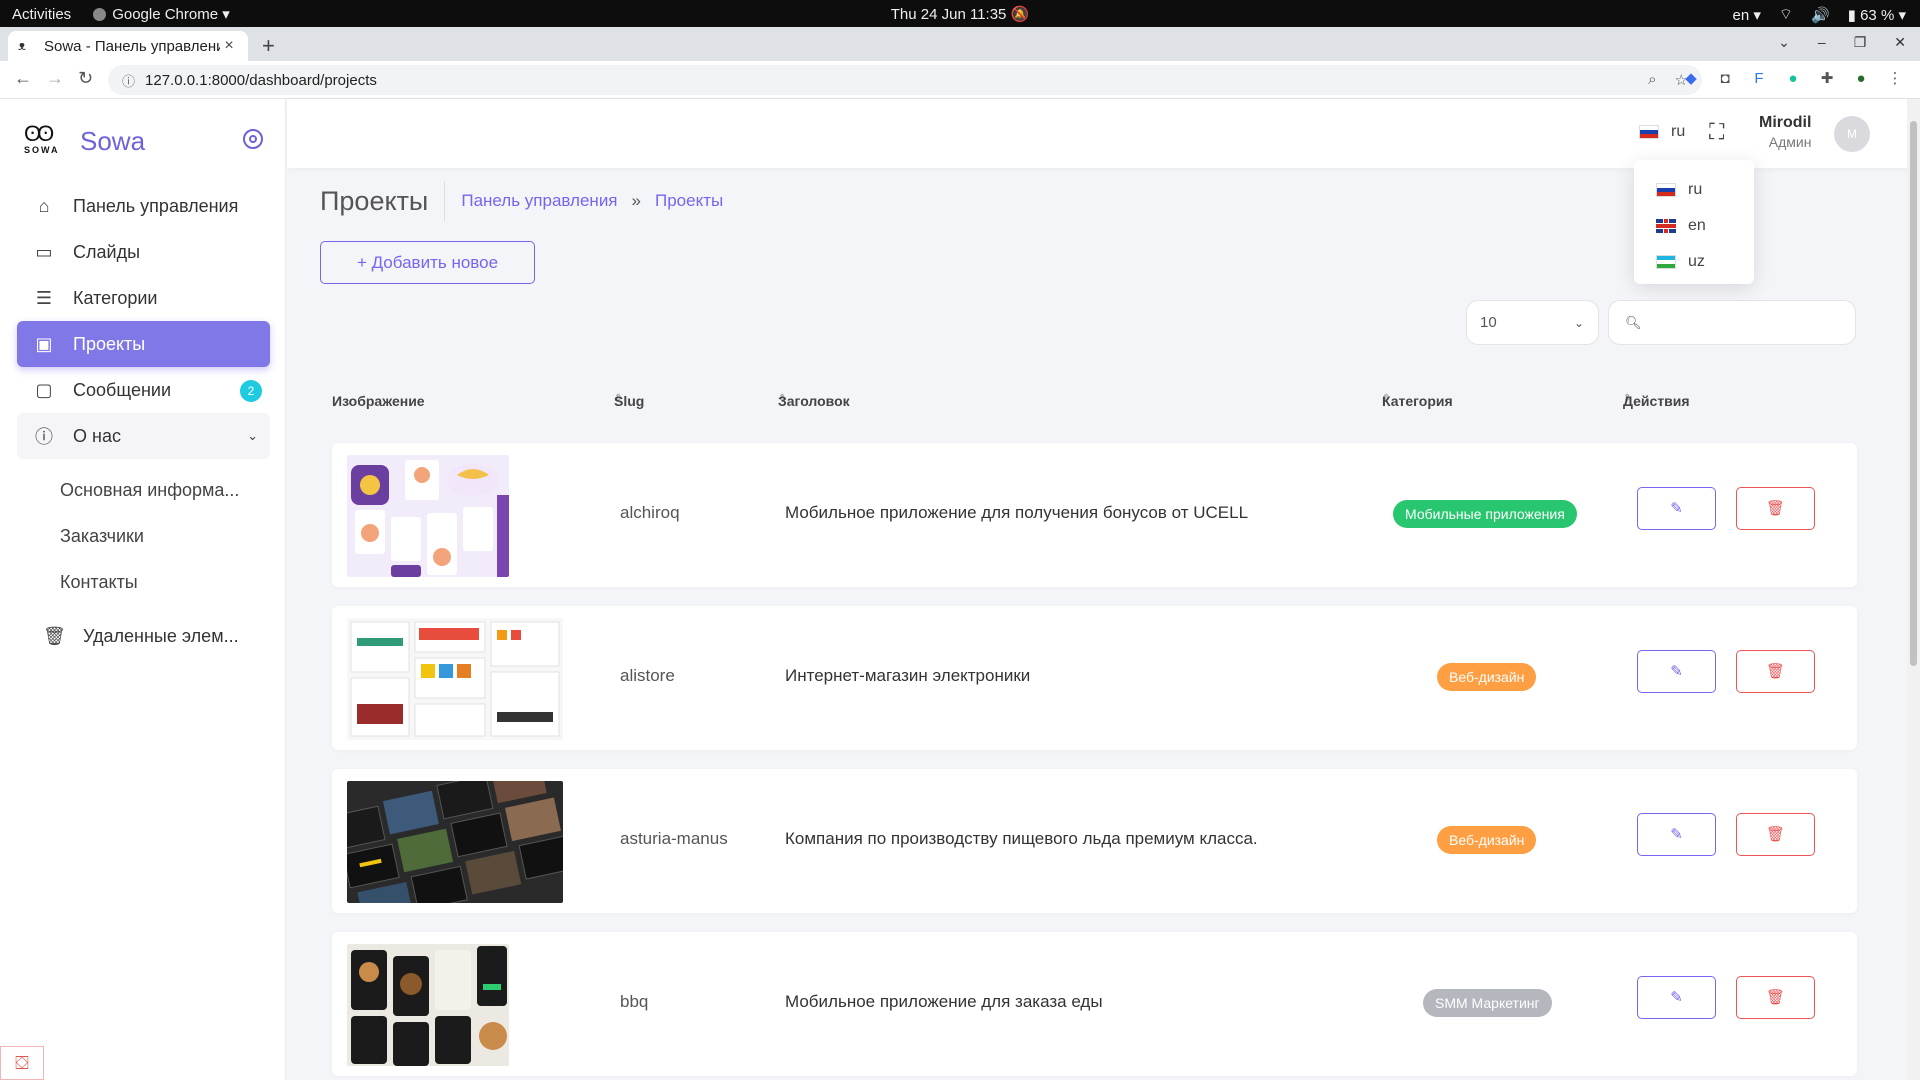 Image resolution: width=1920 pixels, height=1080 pixels. I want to click on page-scrollbar, so click(1913, 589).